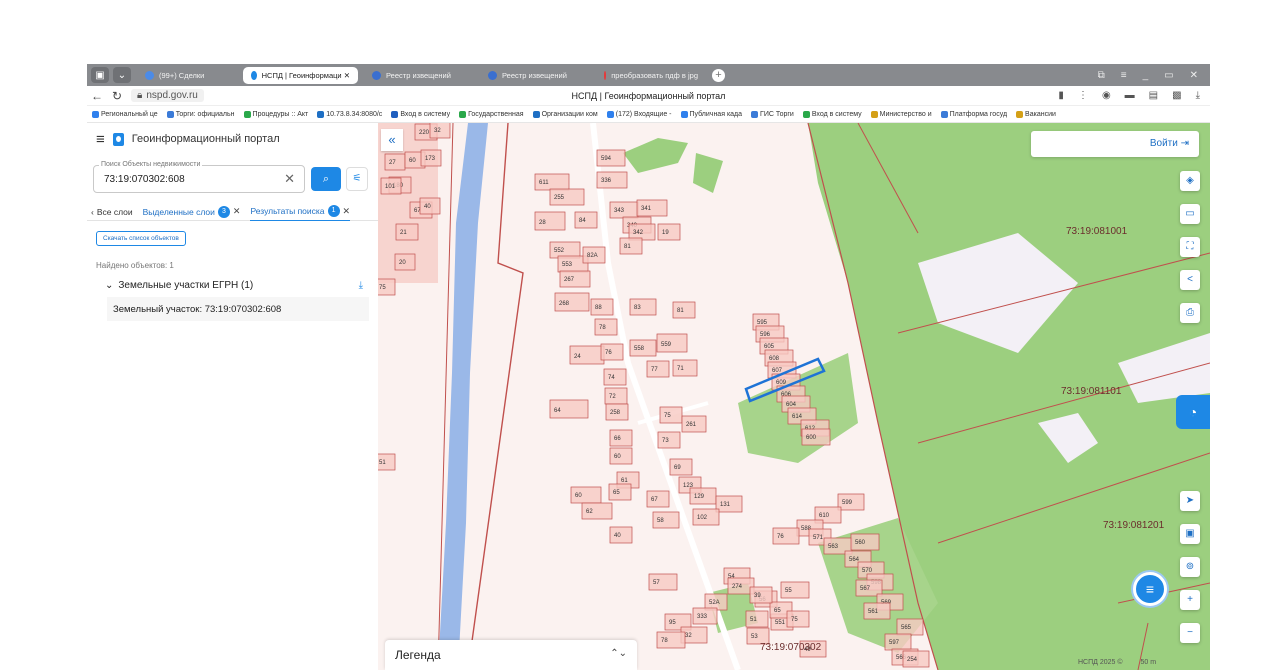  What do you see at coordinates (544, 183) in the screenshot?
I see `parcel-number: 611` at bounding box center [544, 183].